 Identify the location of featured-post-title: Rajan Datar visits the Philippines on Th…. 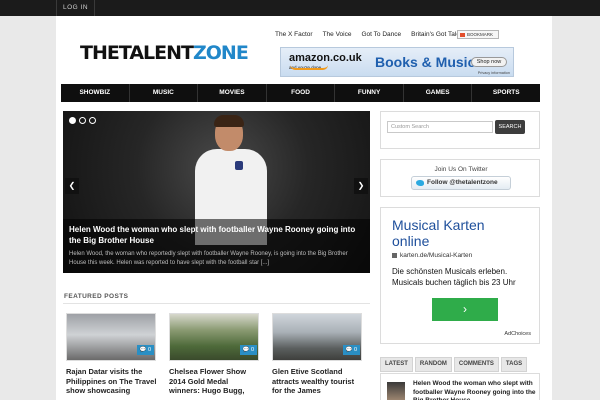
(112, 381).